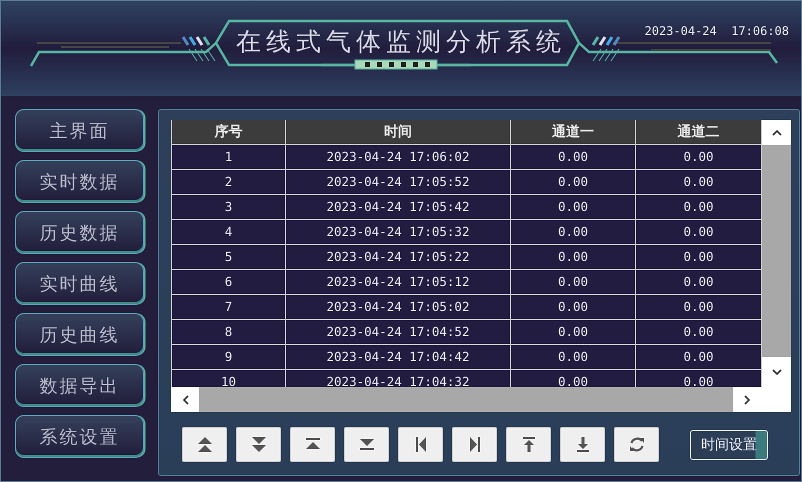 The image size is (802, 482). Describe the element at coordinates (398, 307) in the screenshot. I see `table-cell: 2023-04-24 17:05:02` at that location.